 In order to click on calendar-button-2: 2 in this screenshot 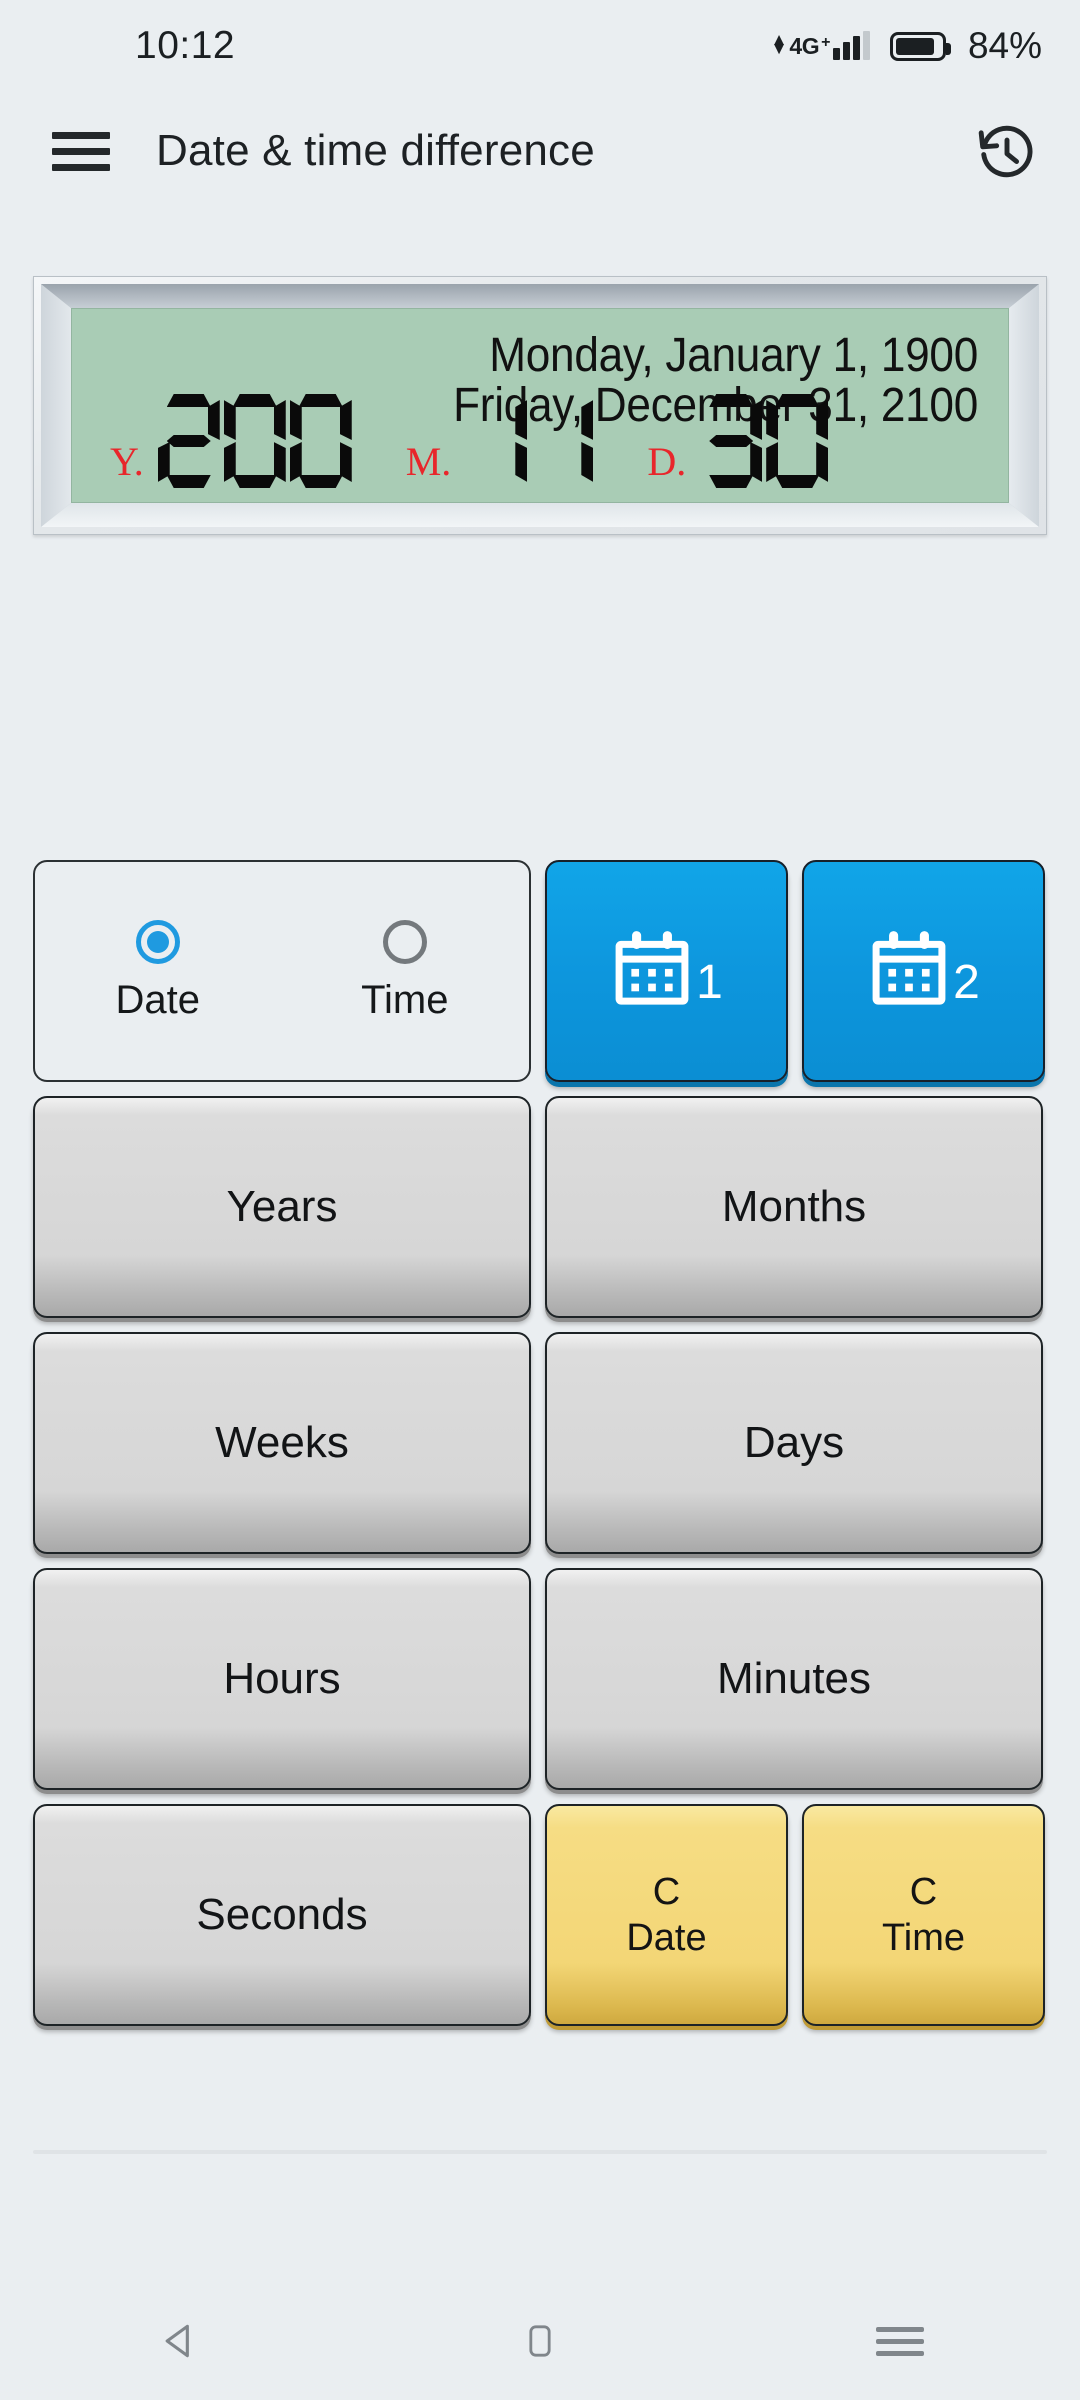, I will do `click(923, 971)`.